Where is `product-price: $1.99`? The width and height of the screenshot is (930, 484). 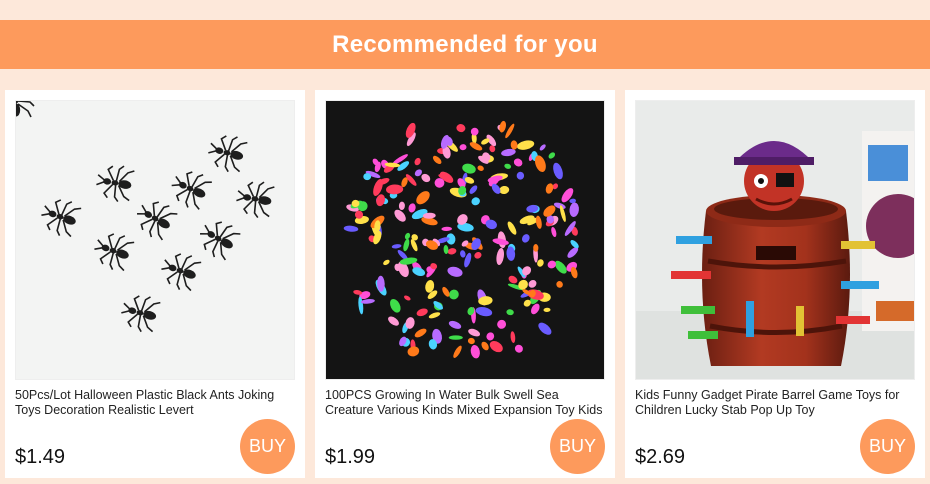 product-price: $1.99 is located at coordinates (350, 457).